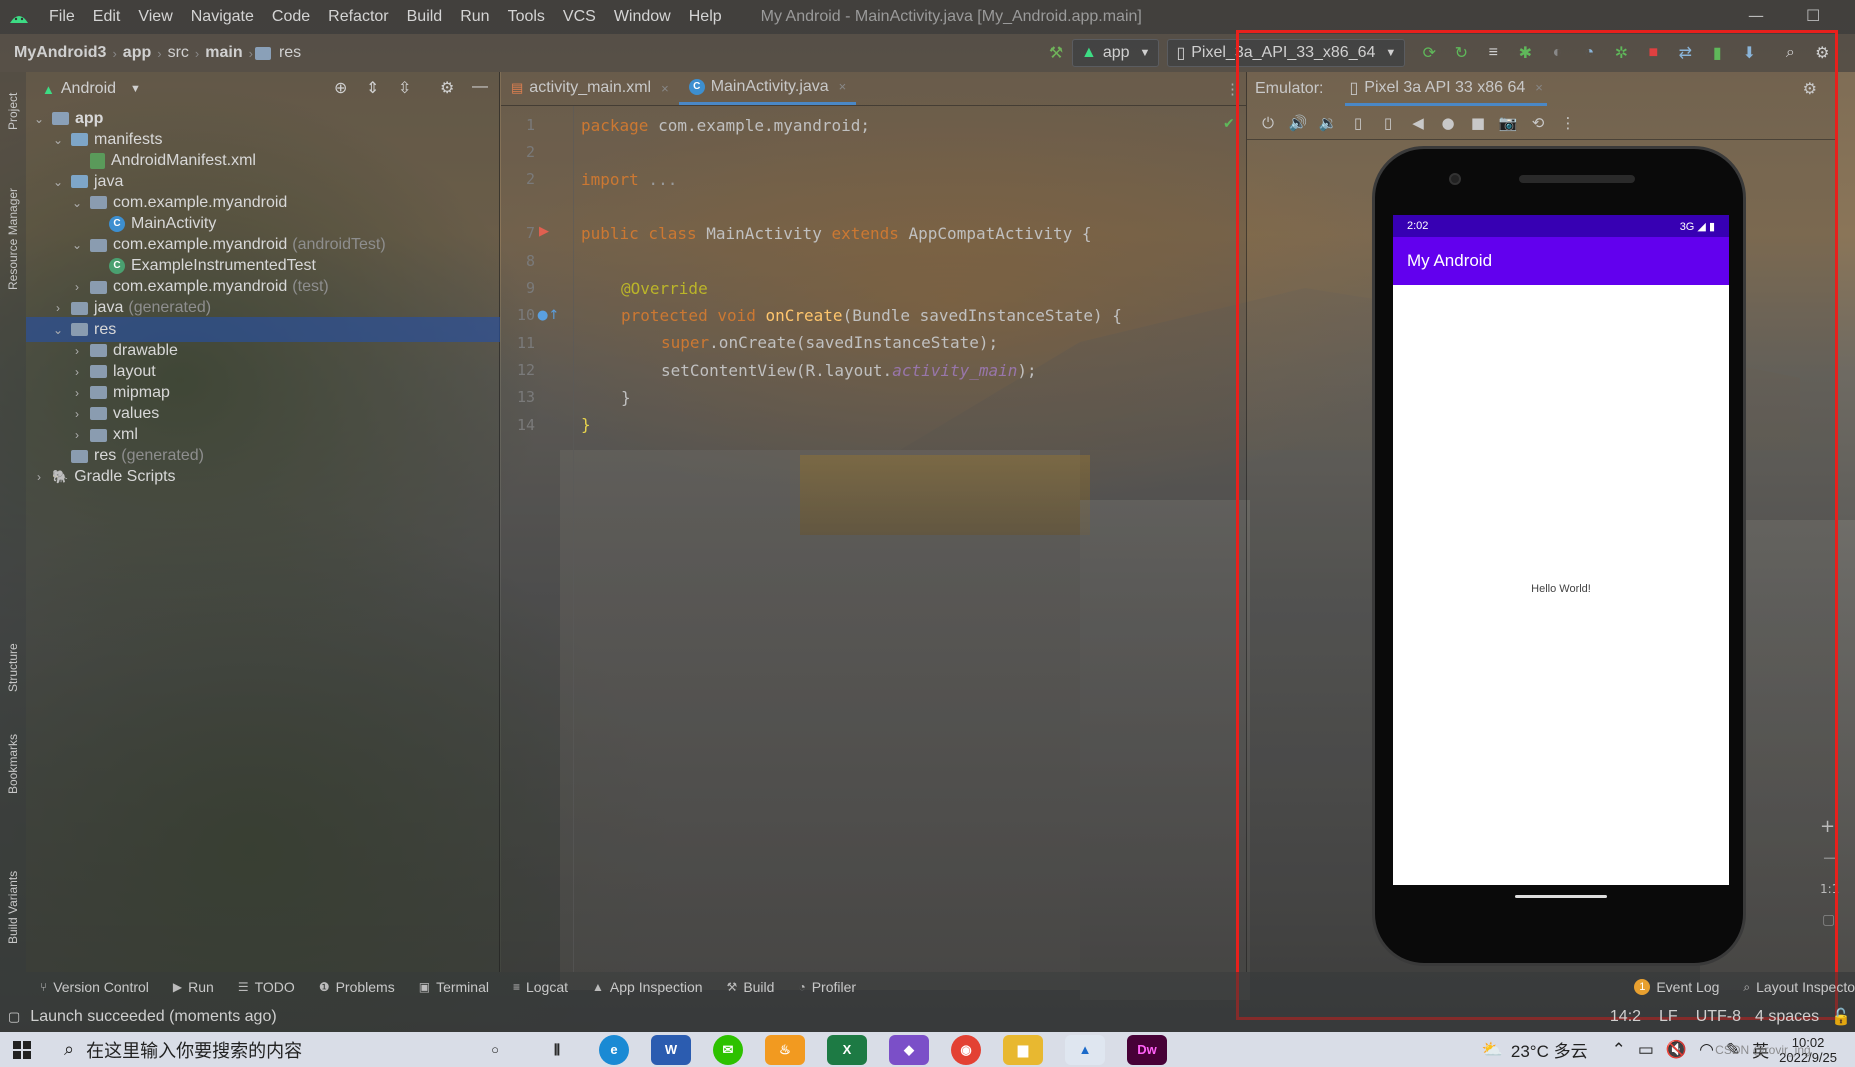 This screenshot has height=1067, width=1855. I want to click on attach-debugger-icon: ✲, so click(1621, 53).